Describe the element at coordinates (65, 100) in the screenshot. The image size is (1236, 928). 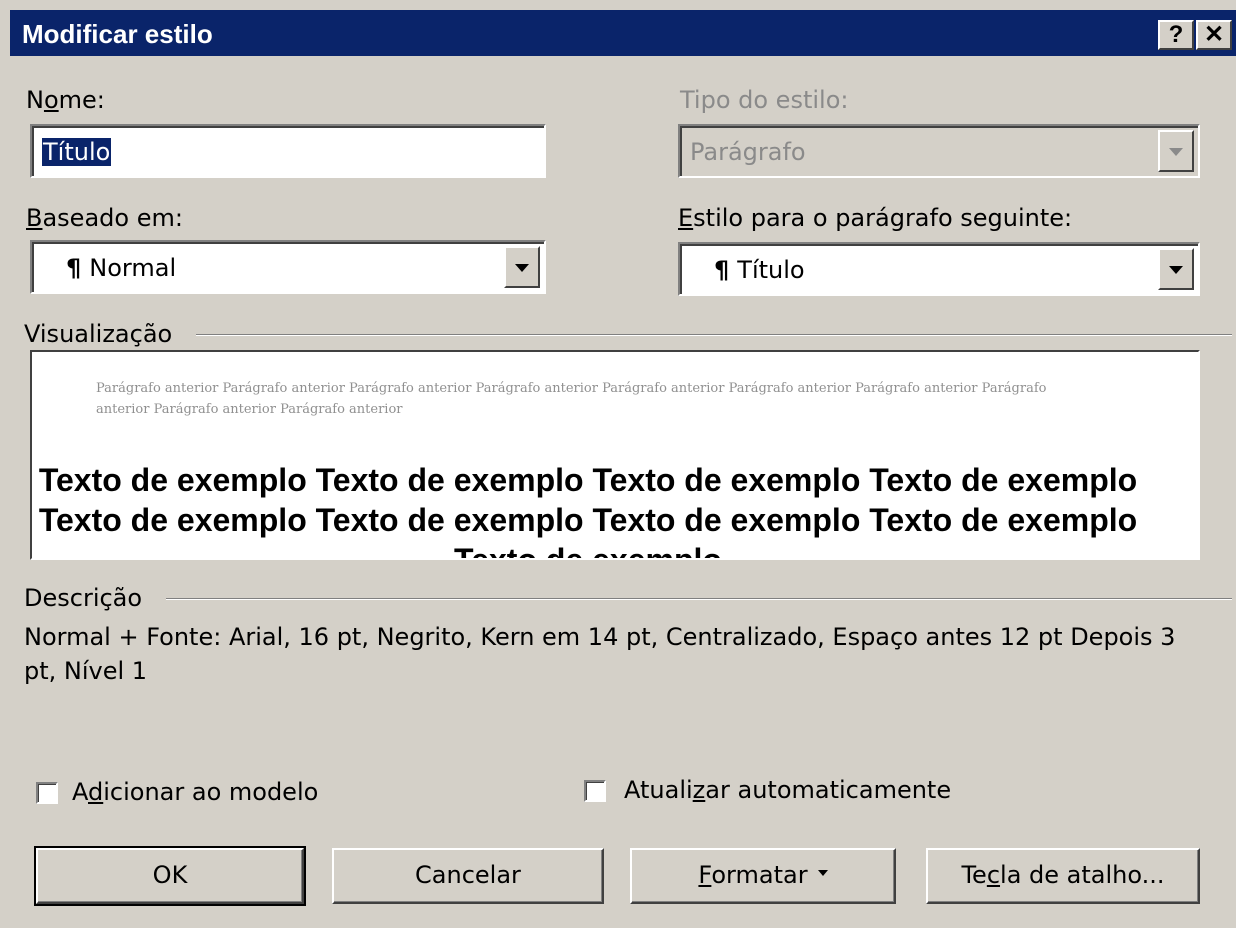
I see `name-label: Nome:` at that location.